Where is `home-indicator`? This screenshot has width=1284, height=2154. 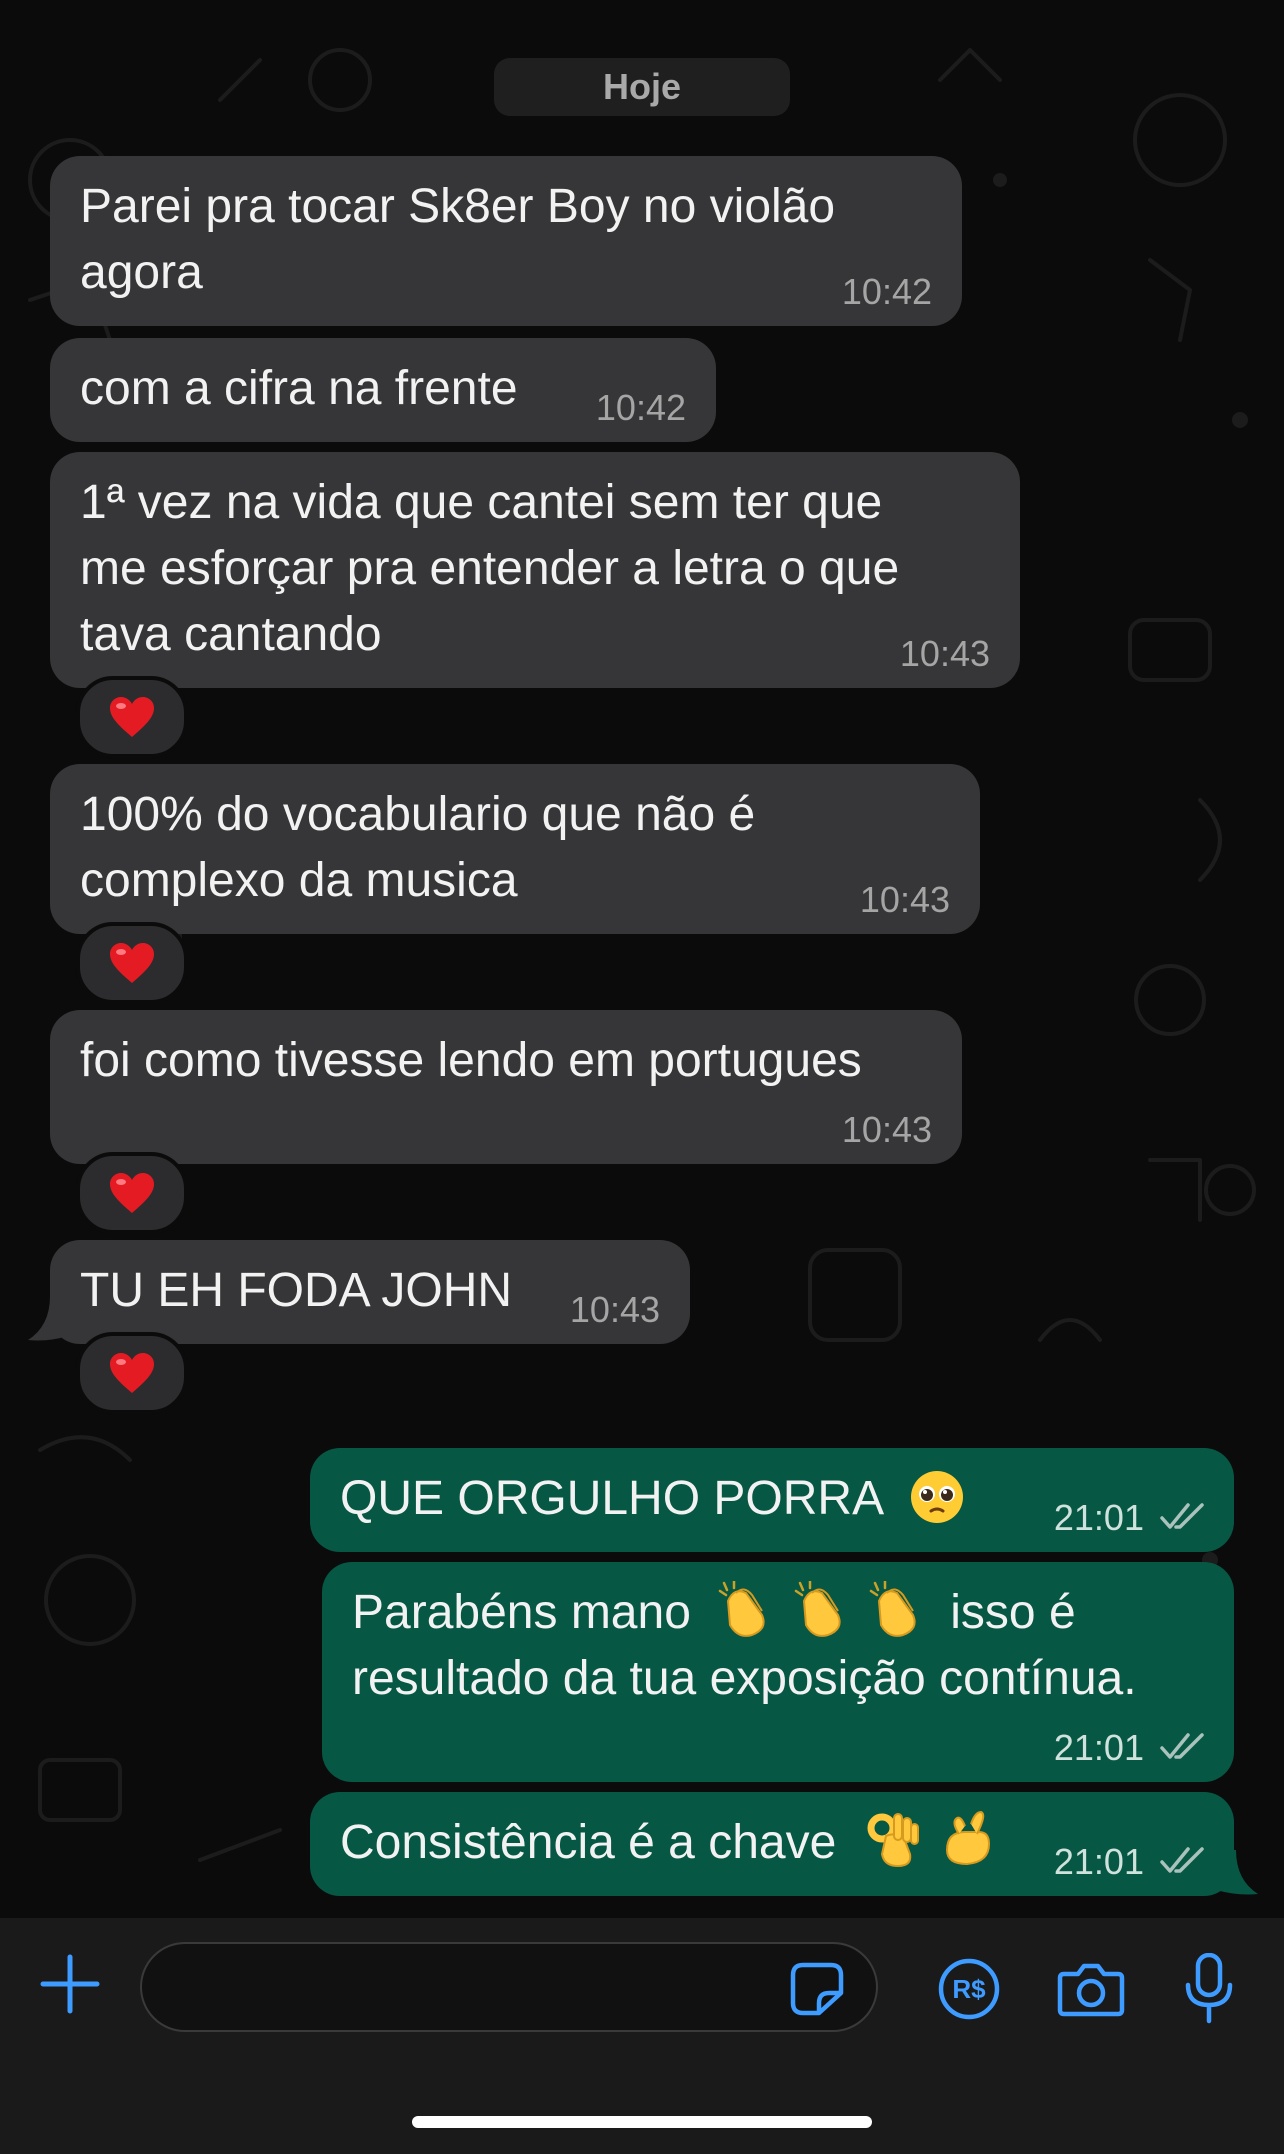 home-indicator is located at coordinates (642, 2122).